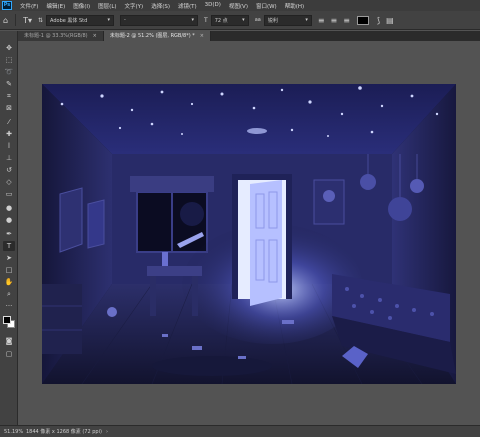  I want to click on document-info: 1844 像素 x 1268 像素 (72 ppi), so click(64, 432).